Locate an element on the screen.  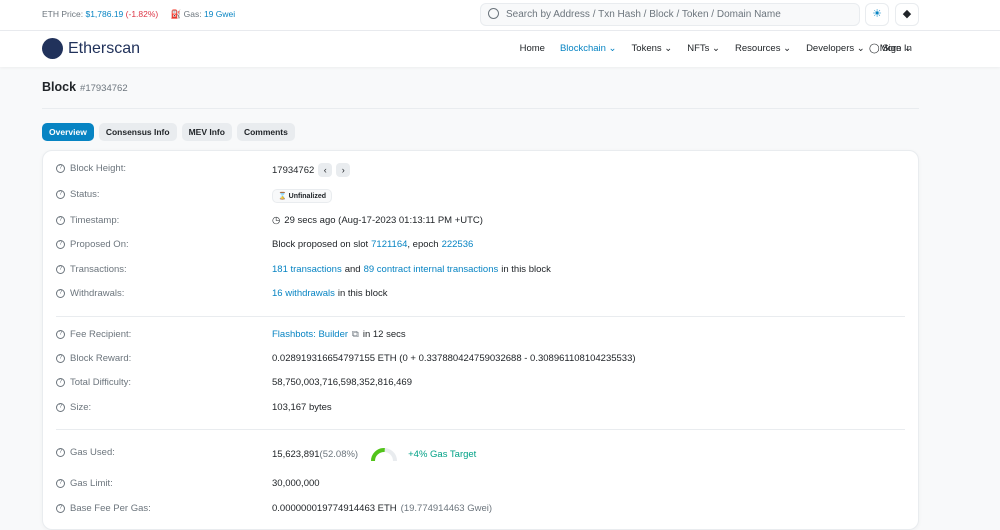
gas-pump-icon: ⛽ is located at coordinates (176, 14).